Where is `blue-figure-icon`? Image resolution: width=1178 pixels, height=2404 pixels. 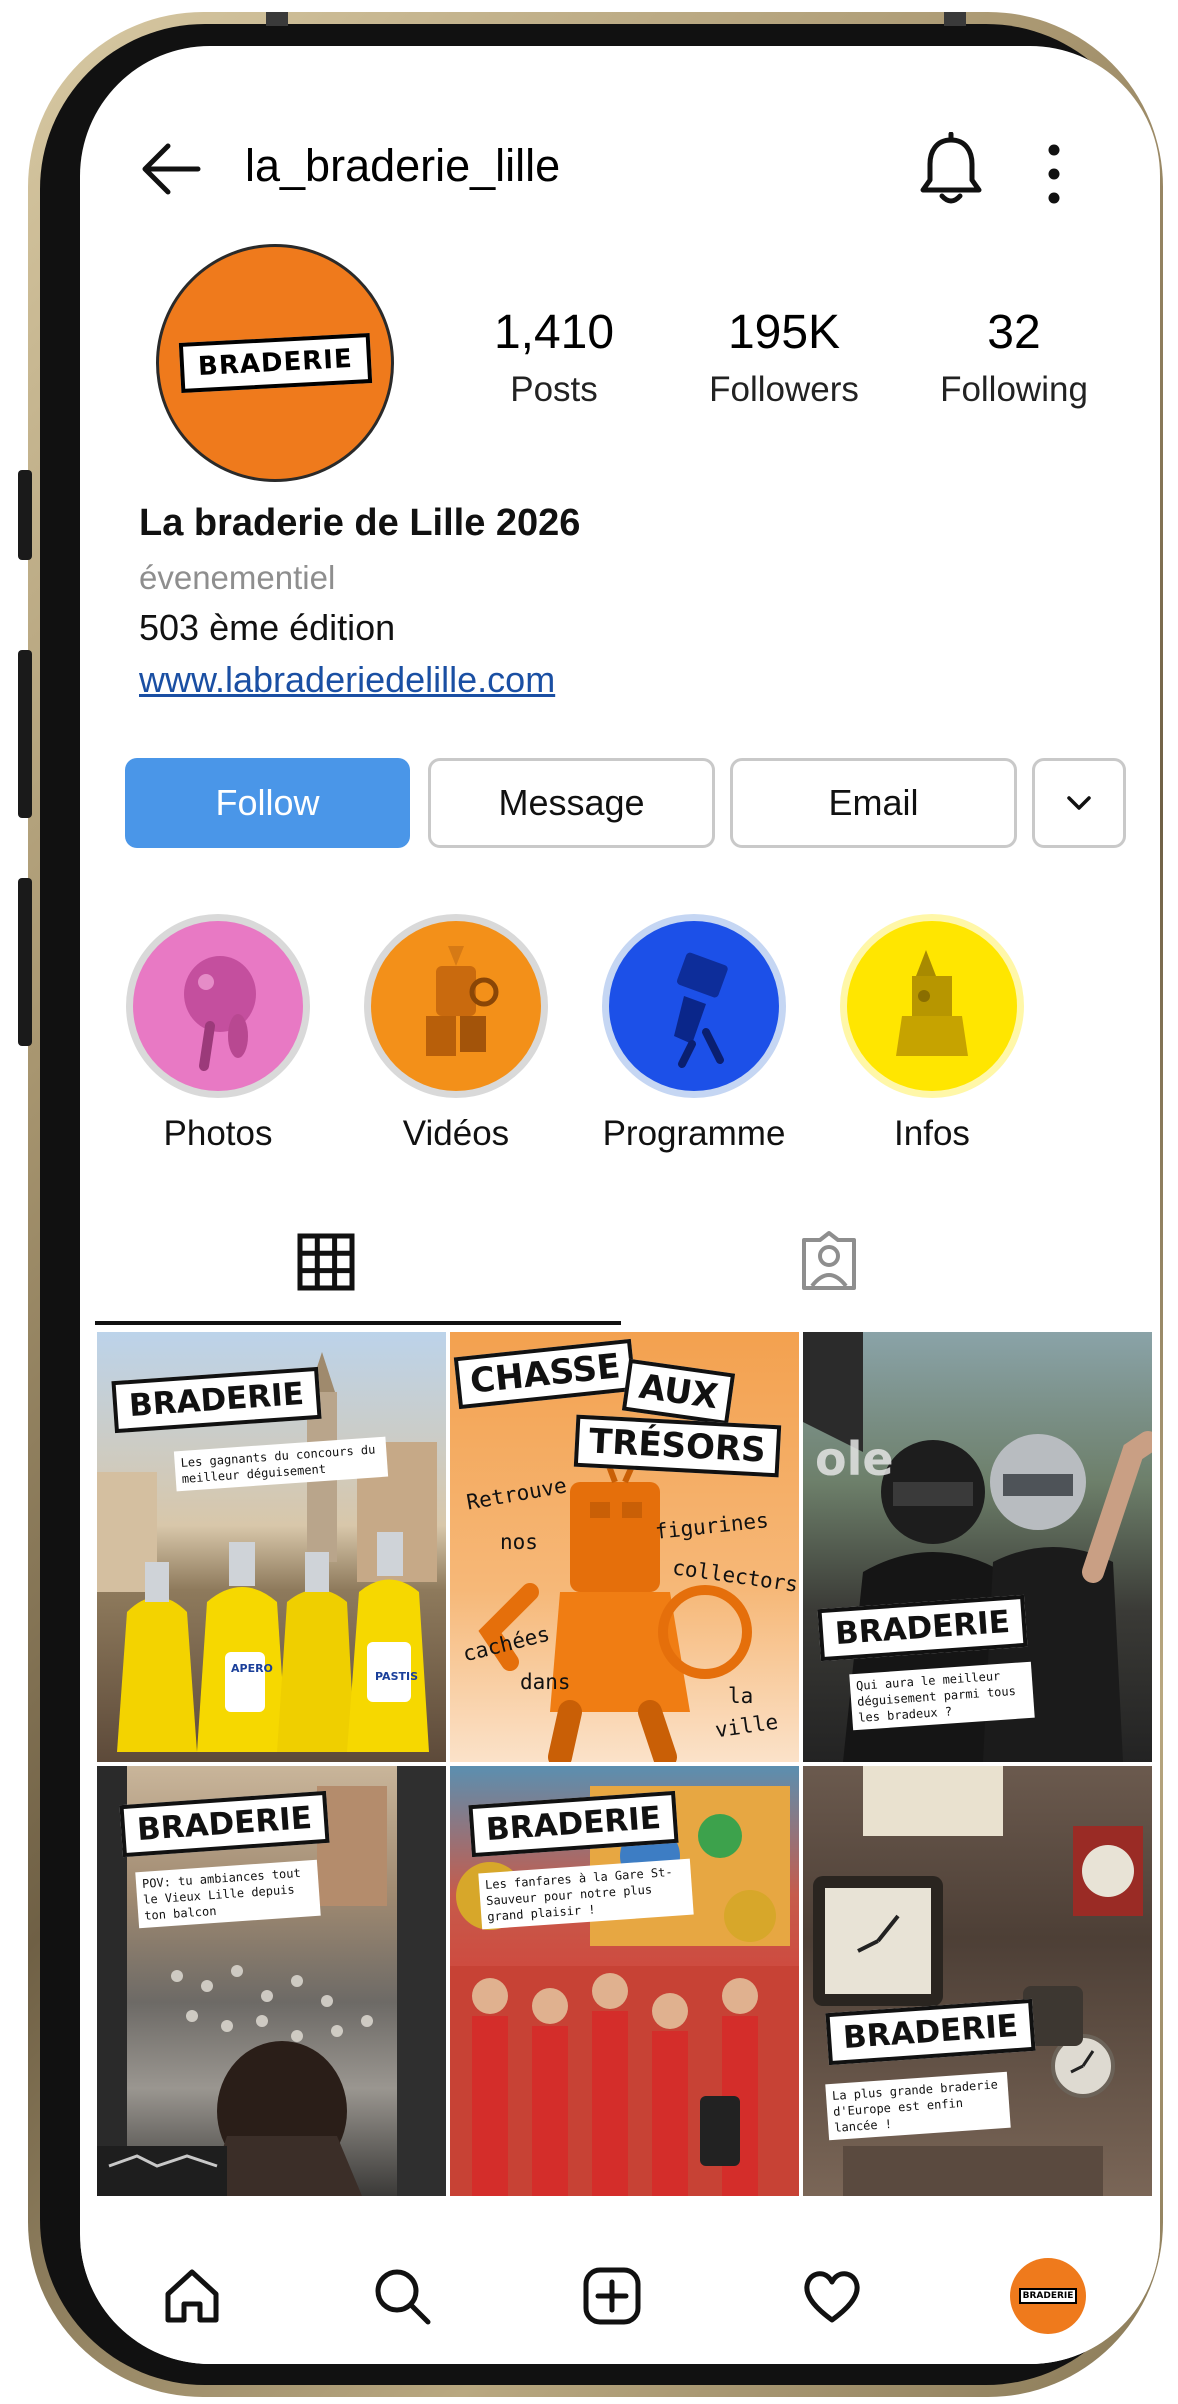 blue-figure-icon is located at coordinates (701, 1010).